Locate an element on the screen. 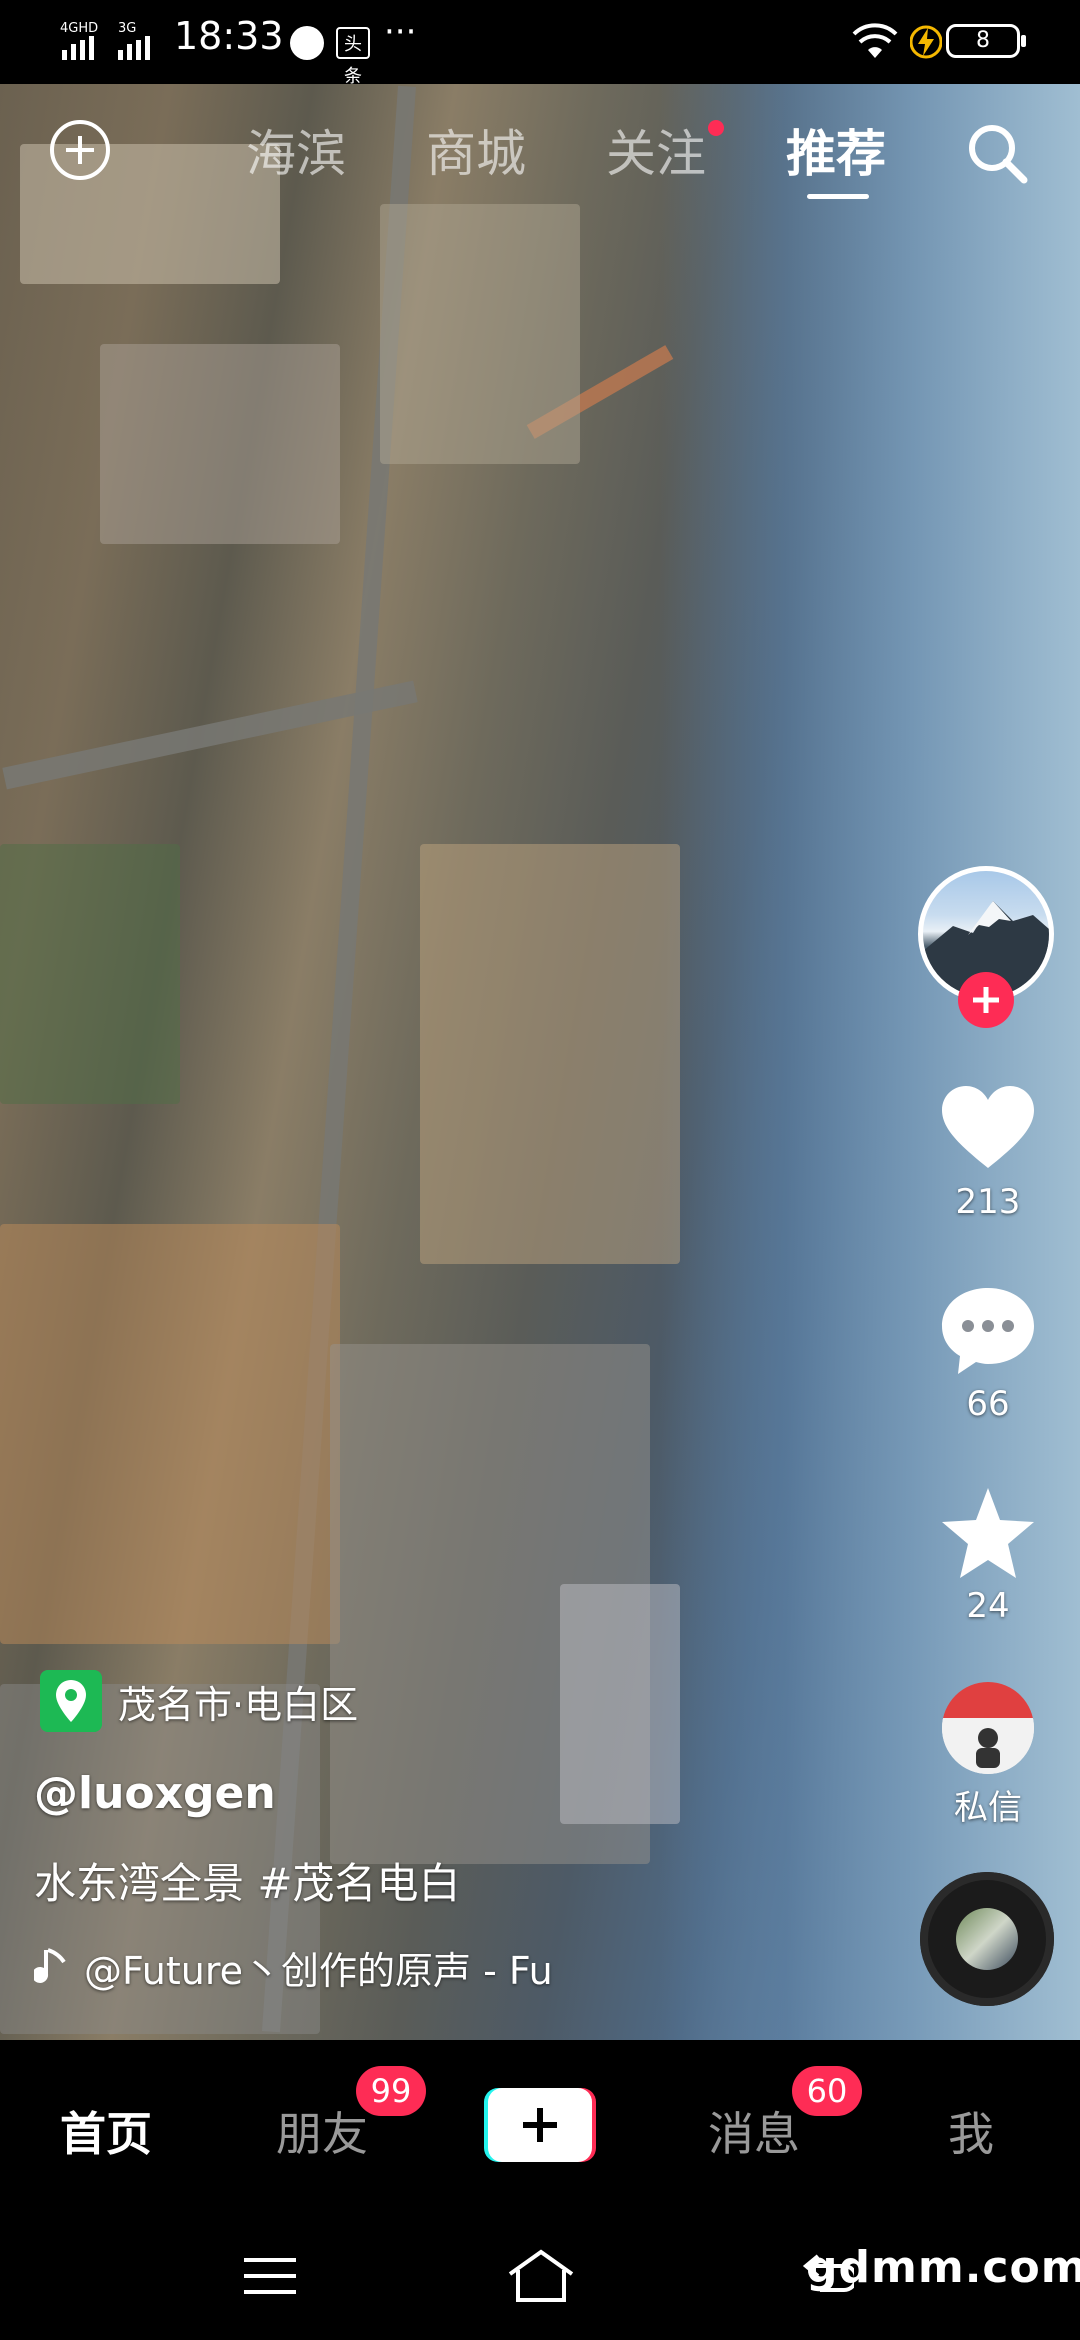  bottom-tab-bar: 首页 朋友 99 消息 60 我 is located at coordinates (540, 2130).